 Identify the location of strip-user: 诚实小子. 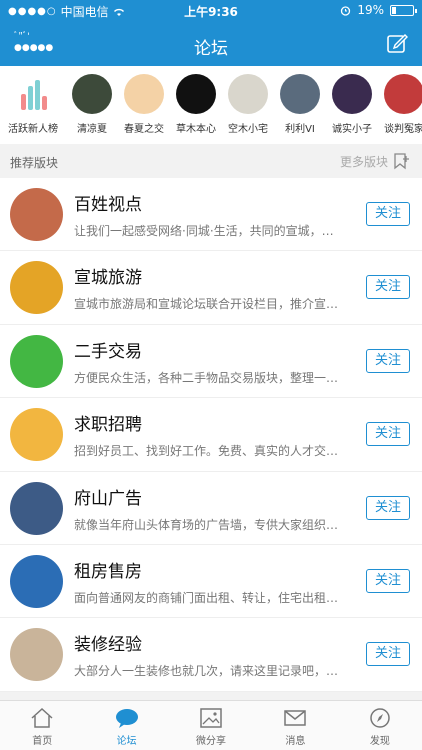
(352, 105).